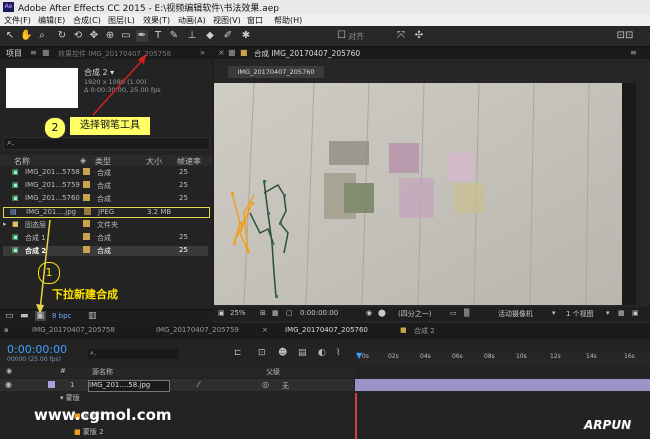  Describe the element at coordinates (228, 36) in the screenshot. I see `roto-brush-icon: ✐` at that location.